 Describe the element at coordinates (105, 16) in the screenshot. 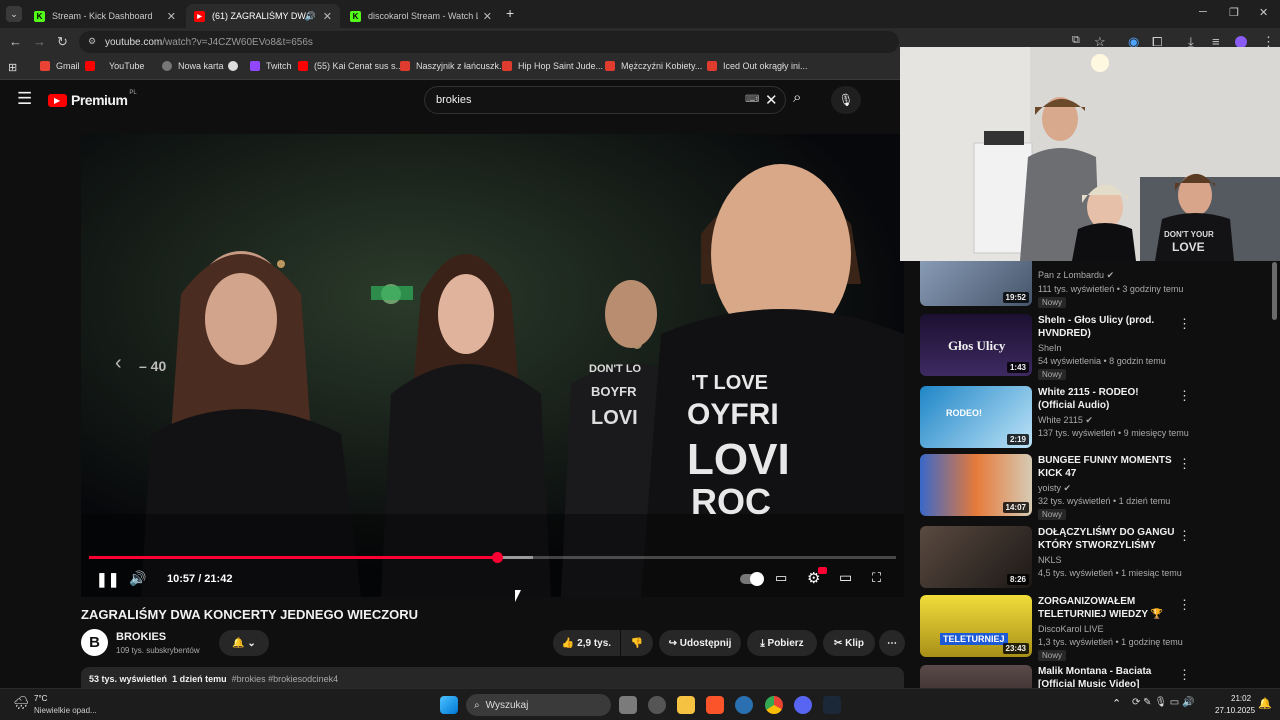

I see `tab-kick-dashboard: K Stream - Kick Dashboard ✕` at that location.